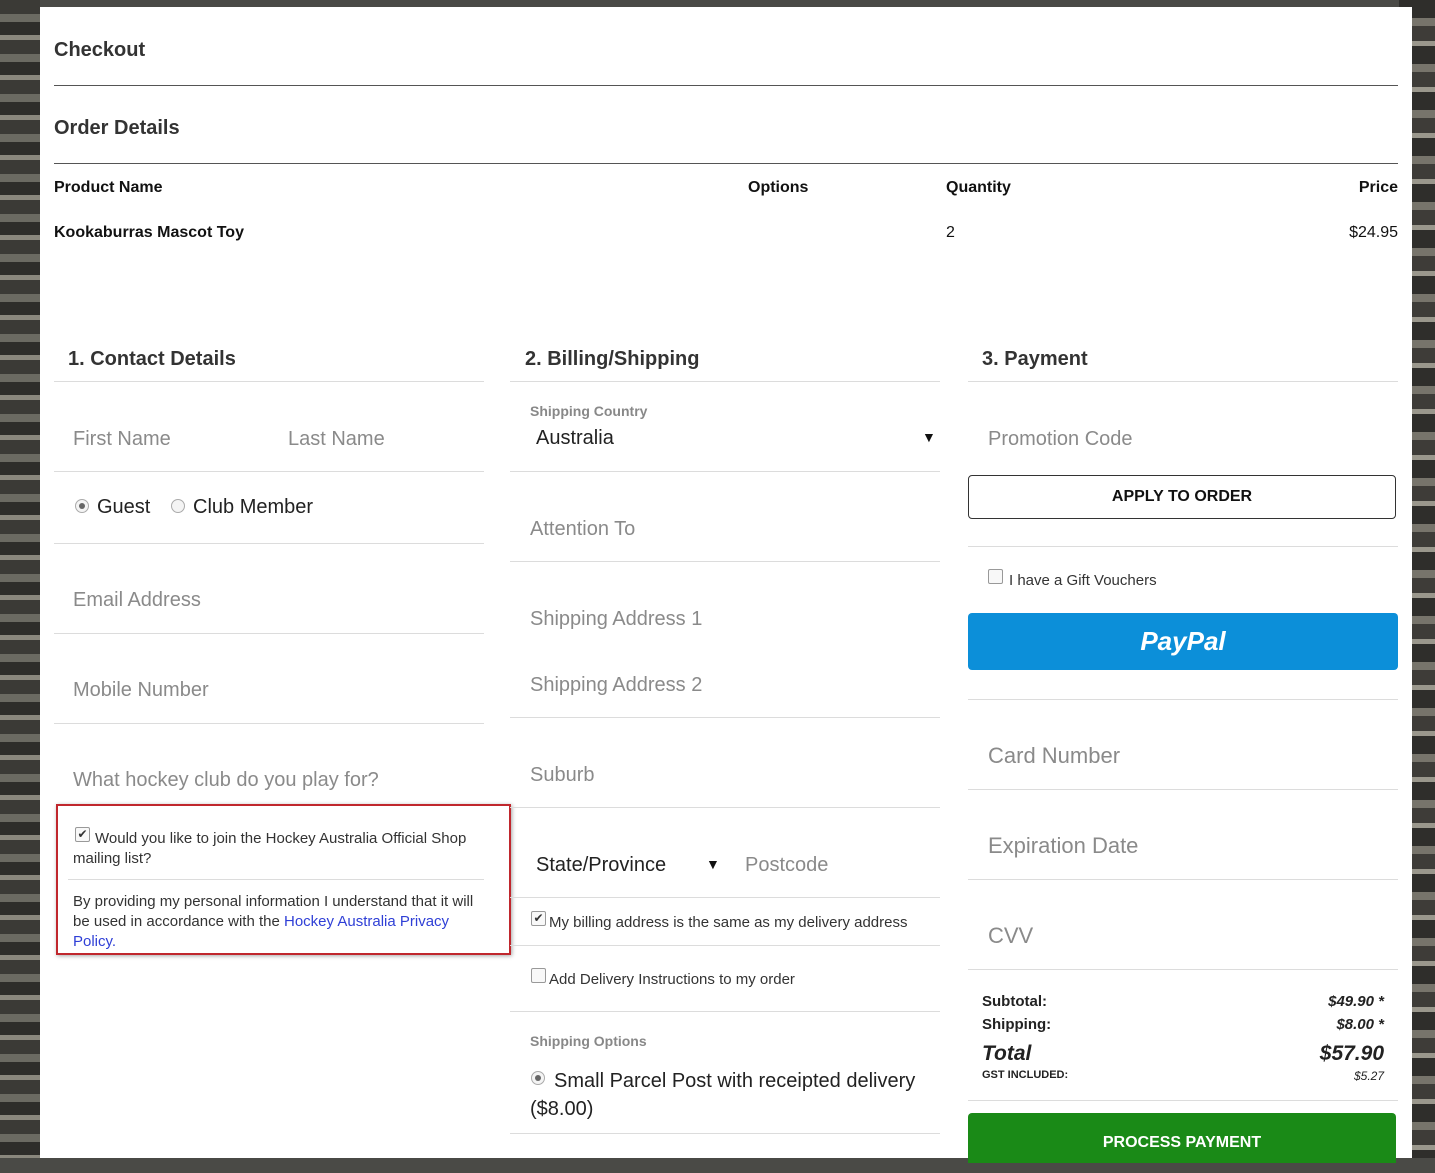  Describe the element at coordinates (1373, 232) in the screenshot. I see `product-price: $24.95` at that location.